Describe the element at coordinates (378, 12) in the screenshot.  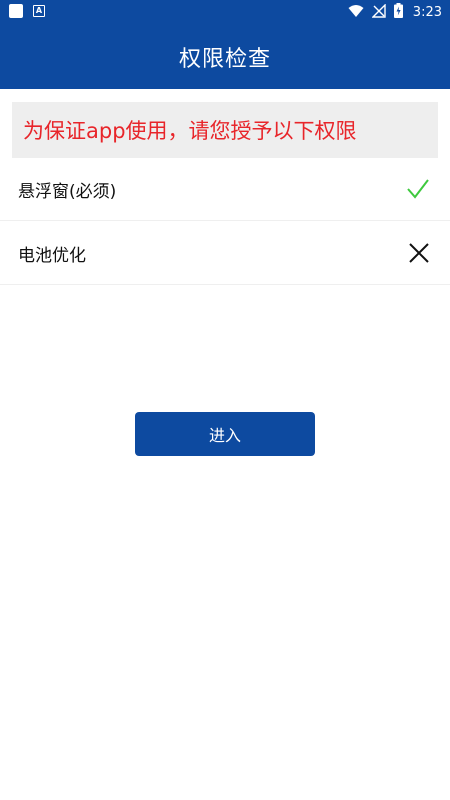
I see `no-signal-icon` at that location.